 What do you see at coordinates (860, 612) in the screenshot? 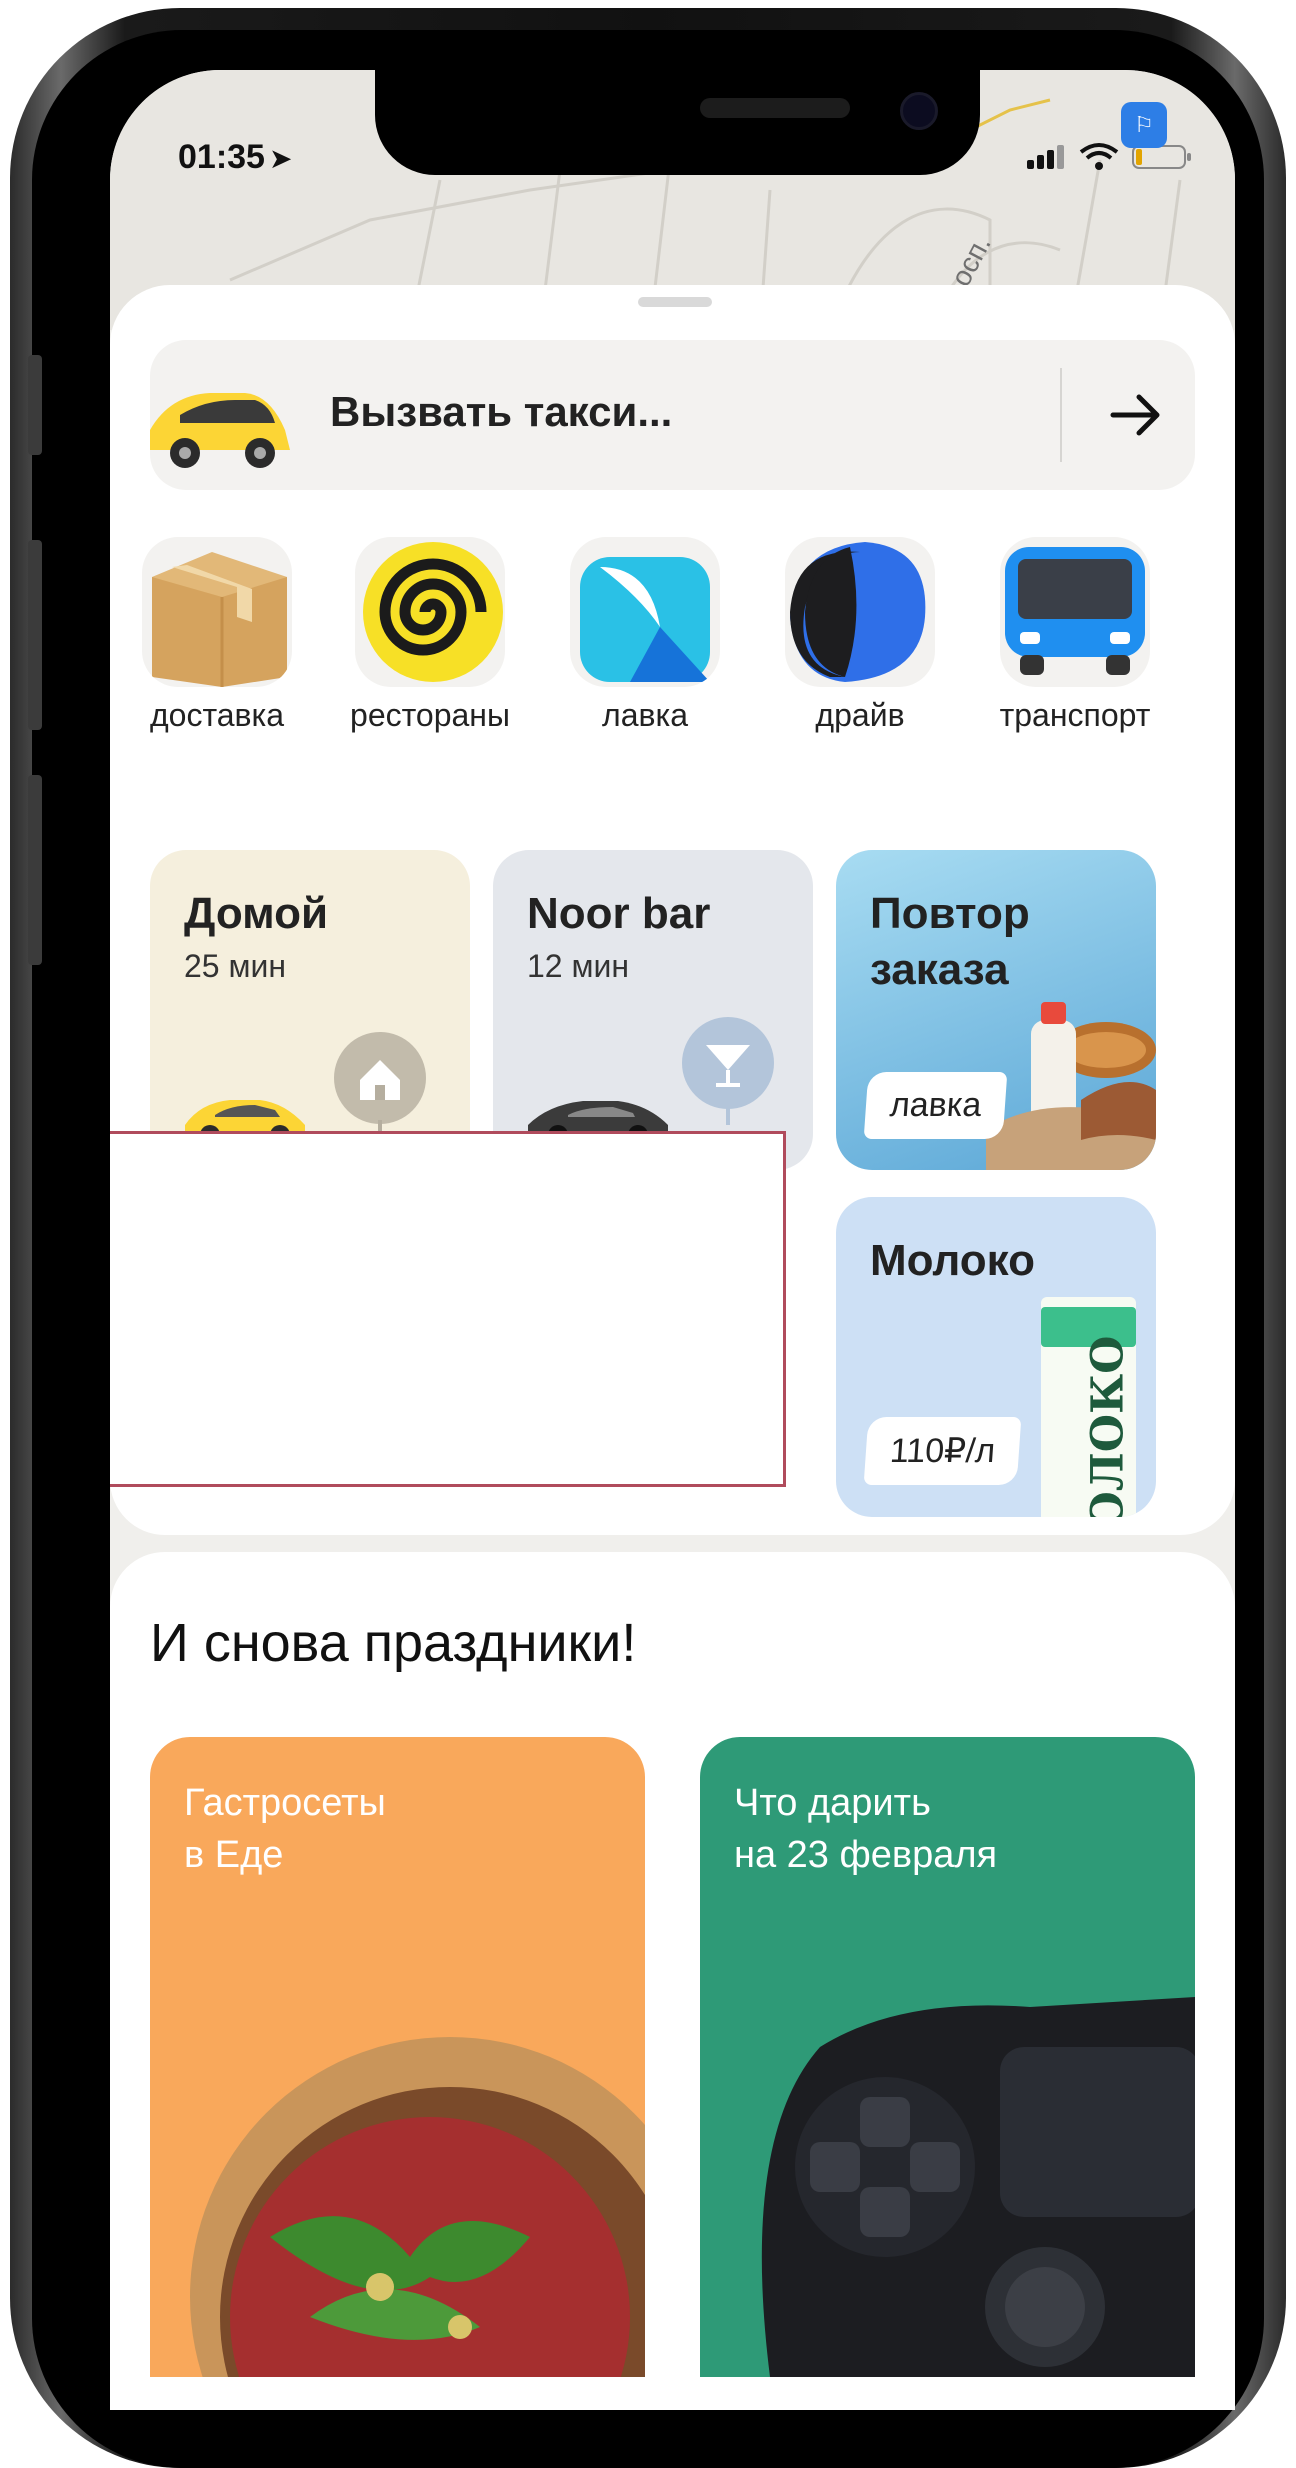
I see `drive-icon` at bounding box center [860, 612].